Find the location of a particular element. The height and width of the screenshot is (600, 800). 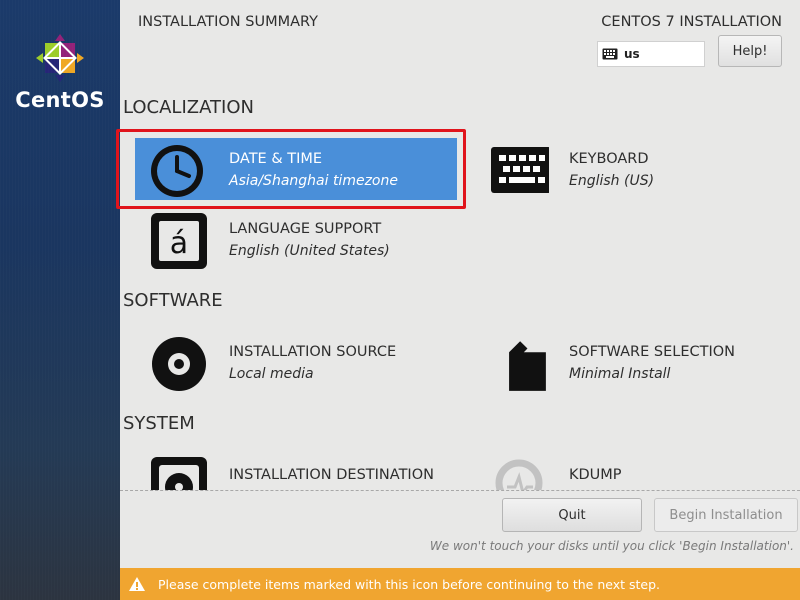

spoke-date-time: DATE & TIME Asia/Shanghai timezone is located at coordinates (296, 169).